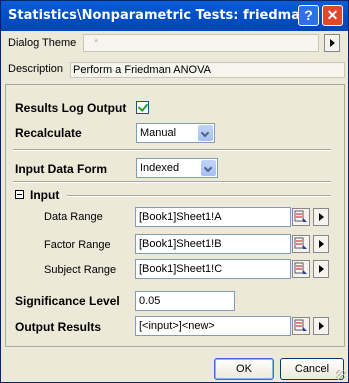  What do you see at coordinates (158, 133) in the screenshot?
I see `recalculate-value: Manual` at bounding box center [158, 133].